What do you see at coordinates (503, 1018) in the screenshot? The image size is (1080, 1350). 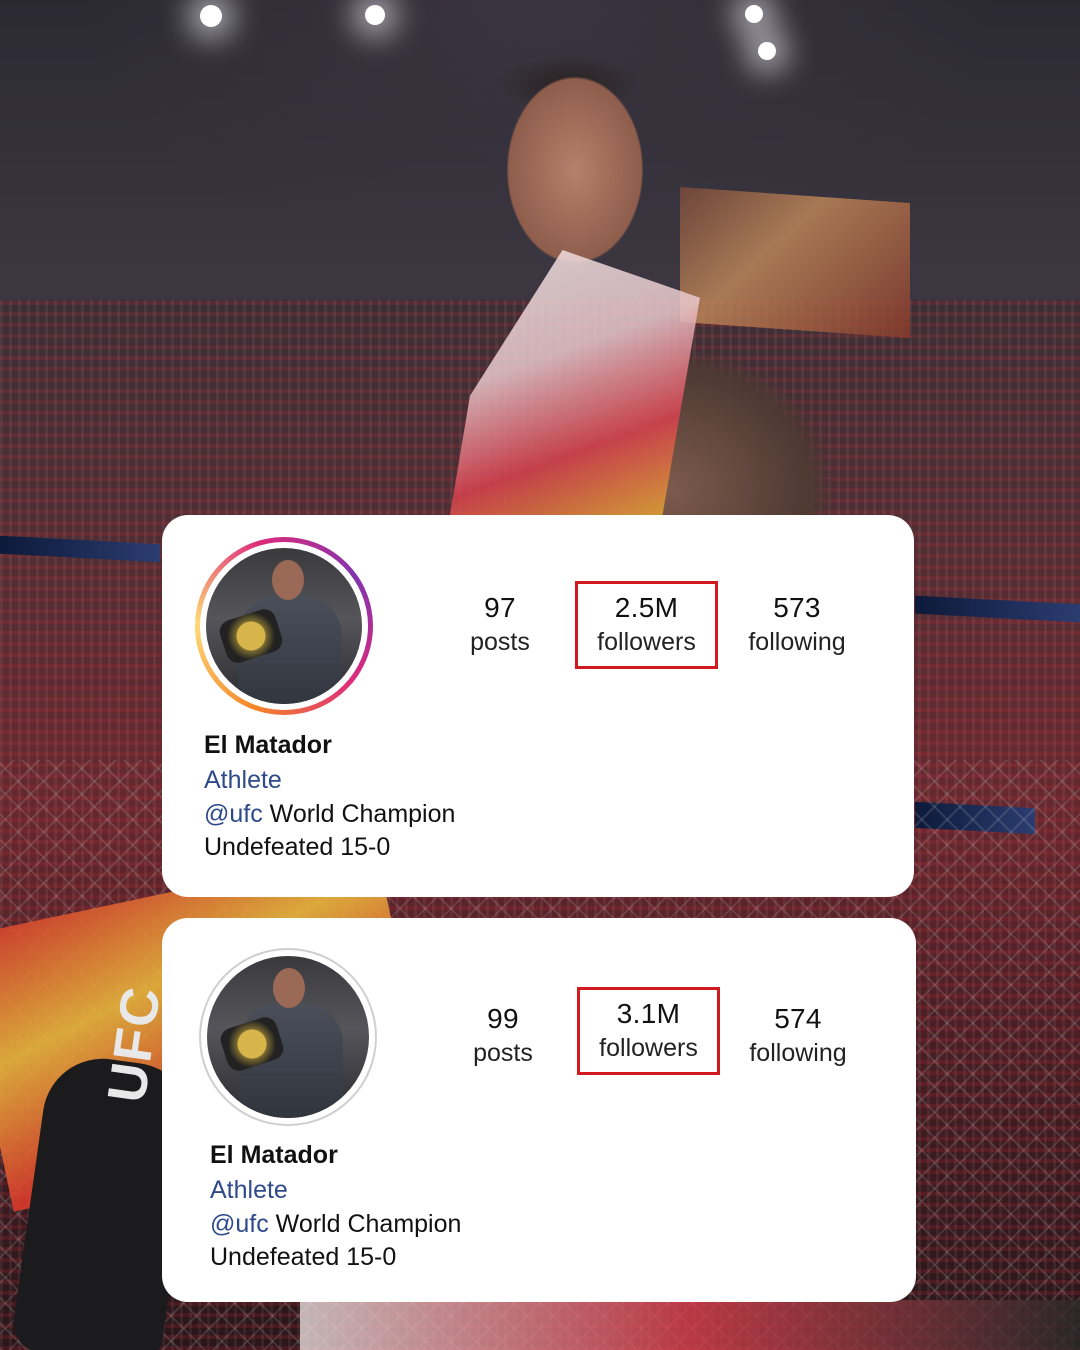 I see `posts-count: 99` at bounding box center [503, 1018].